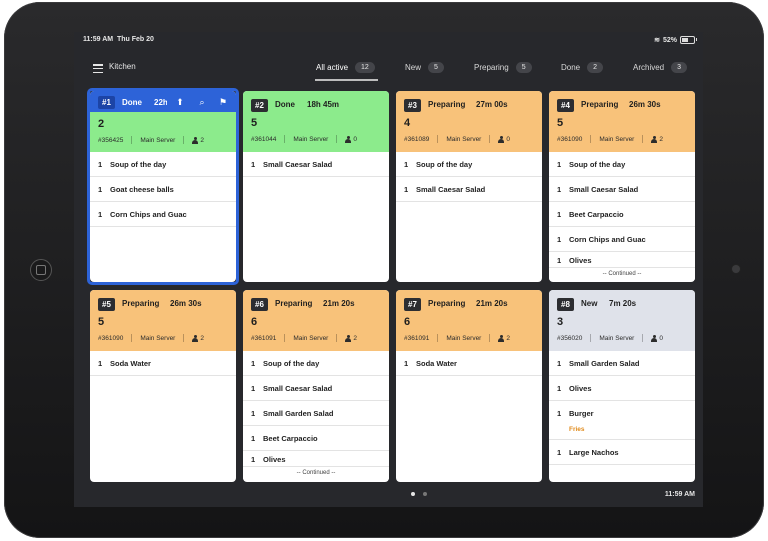 Image resolution: width=768 pixels, height=541 pixels. I want to click on home-button, so click(41, 270).